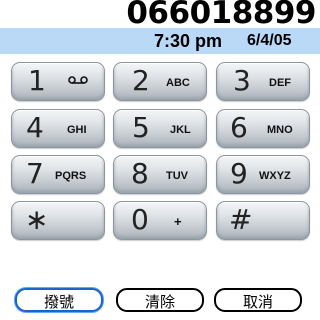  Describe the element at coordinates (263, 128) in the screenshot. I see `key-6: 6 MNO` at that location.